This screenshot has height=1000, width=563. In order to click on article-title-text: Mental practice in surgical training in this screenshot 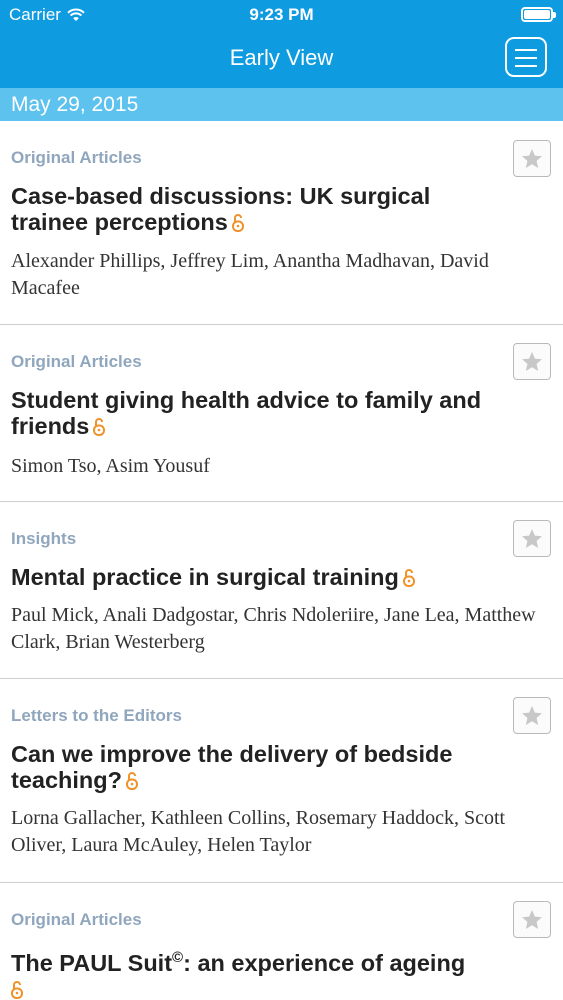, I will do `click(205, 577)`.